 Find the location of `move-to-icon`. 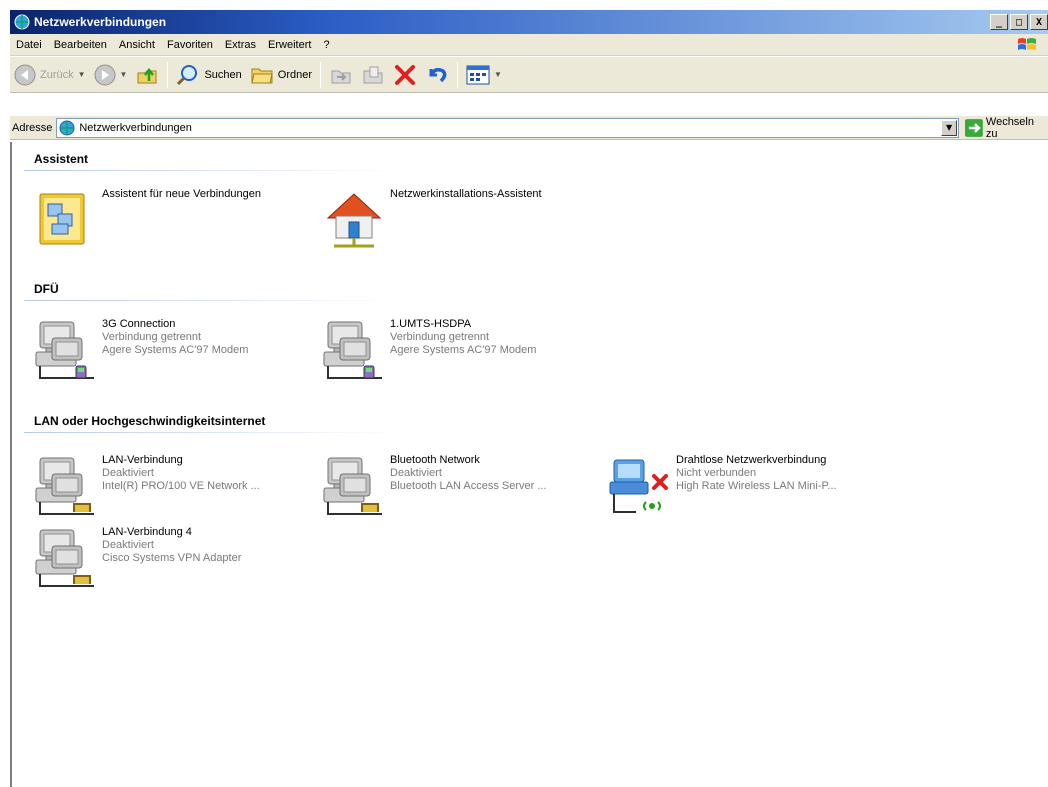

move-to-icon is located at coordinates (341, 76).